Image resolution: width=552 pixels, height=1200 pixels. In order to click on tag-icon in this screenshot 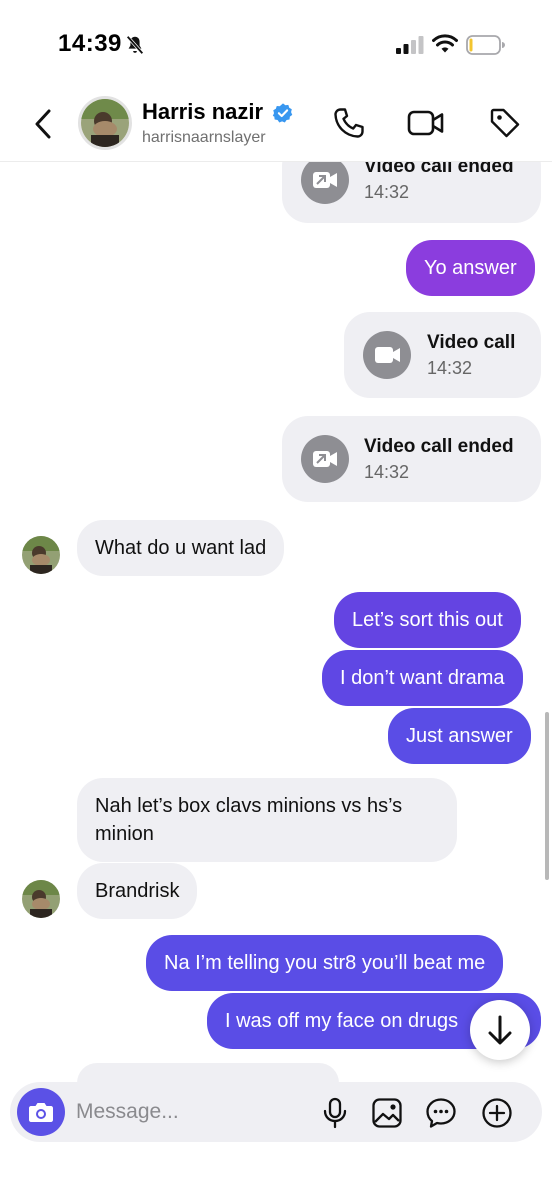, I will do `click(505, 123)`.